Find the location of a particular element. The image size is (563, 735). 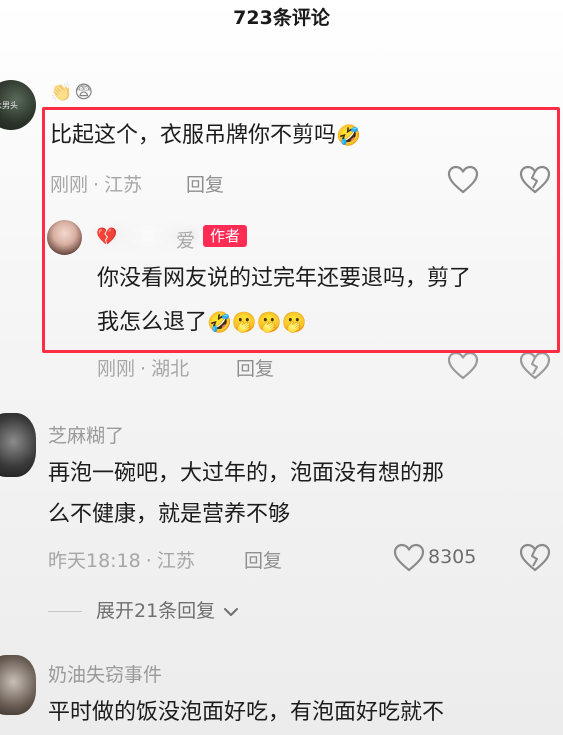

chevron-down-icon is located at coordinates (231, 611).